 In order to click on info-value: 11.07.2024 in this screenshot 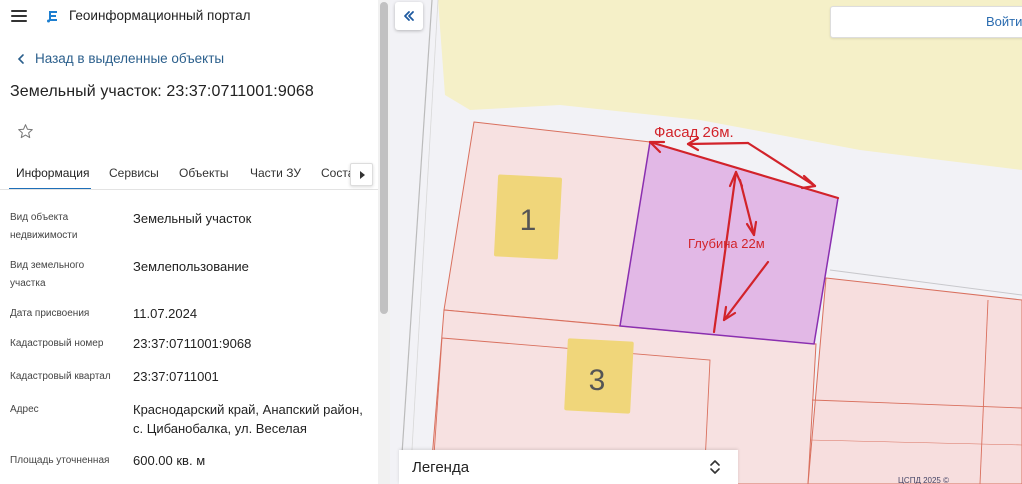, I will do `click(165, 313)`.